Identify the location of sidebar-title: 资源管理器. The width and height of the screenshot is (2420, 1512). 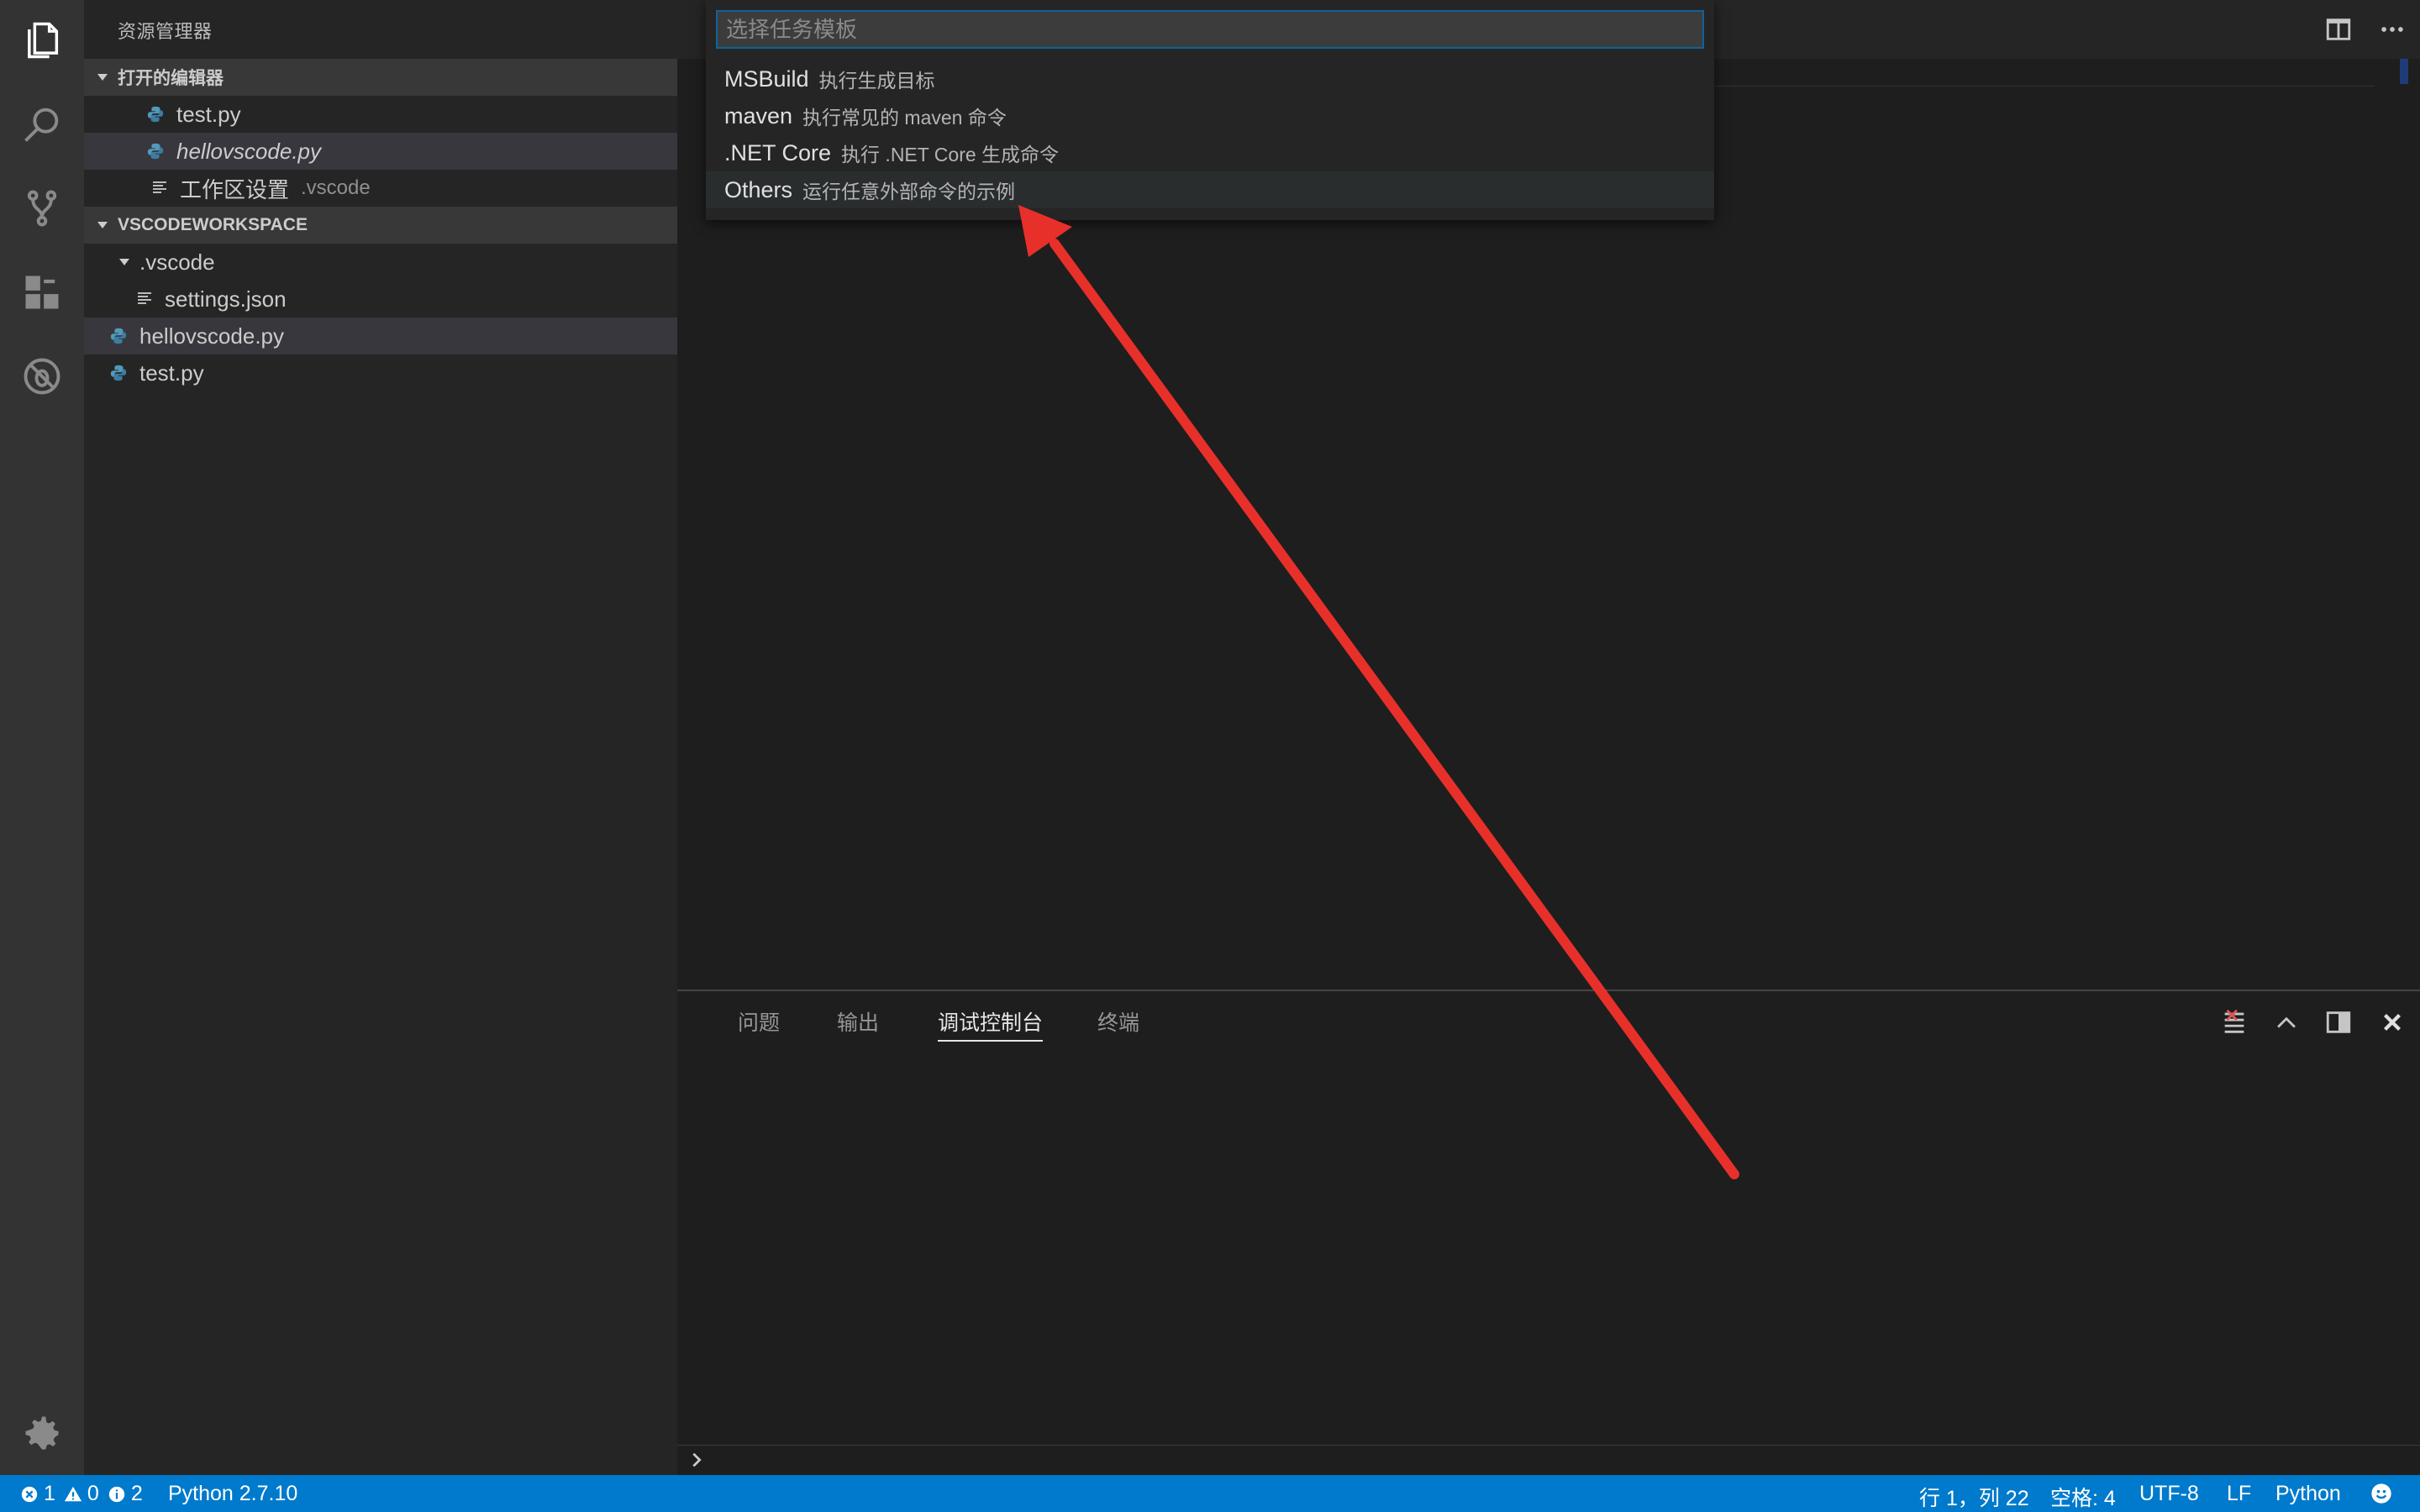
(165, 31).